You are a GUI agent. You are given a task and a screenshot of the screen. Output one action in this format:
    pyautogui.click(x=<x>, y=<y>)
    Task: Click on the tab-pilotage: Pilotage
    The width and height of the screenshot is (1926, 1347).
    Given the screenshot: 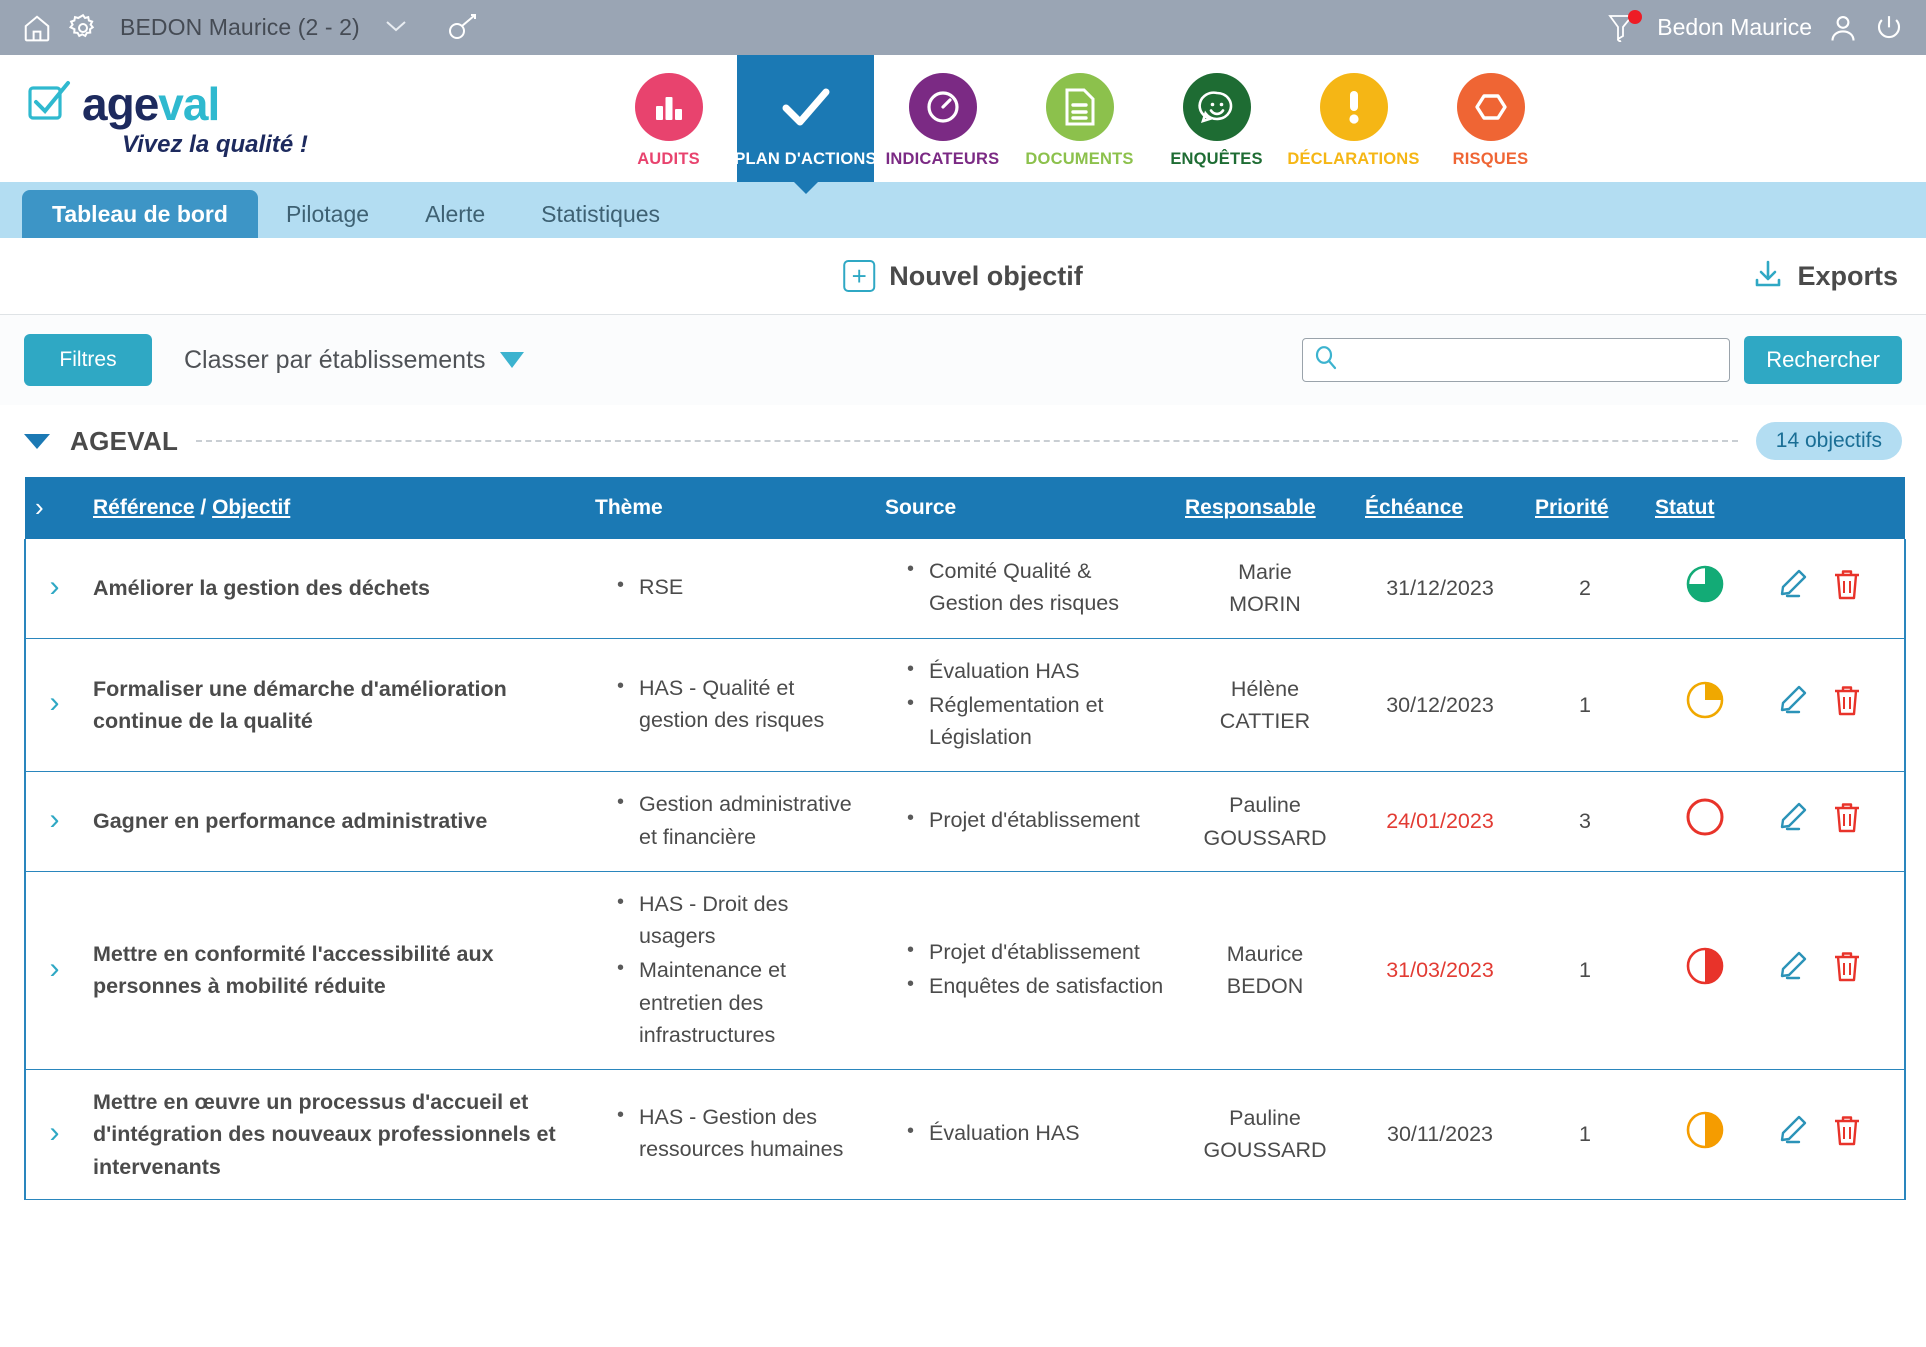 What is the action you would take?
    pyautogui.click(x=327, y=214)
    